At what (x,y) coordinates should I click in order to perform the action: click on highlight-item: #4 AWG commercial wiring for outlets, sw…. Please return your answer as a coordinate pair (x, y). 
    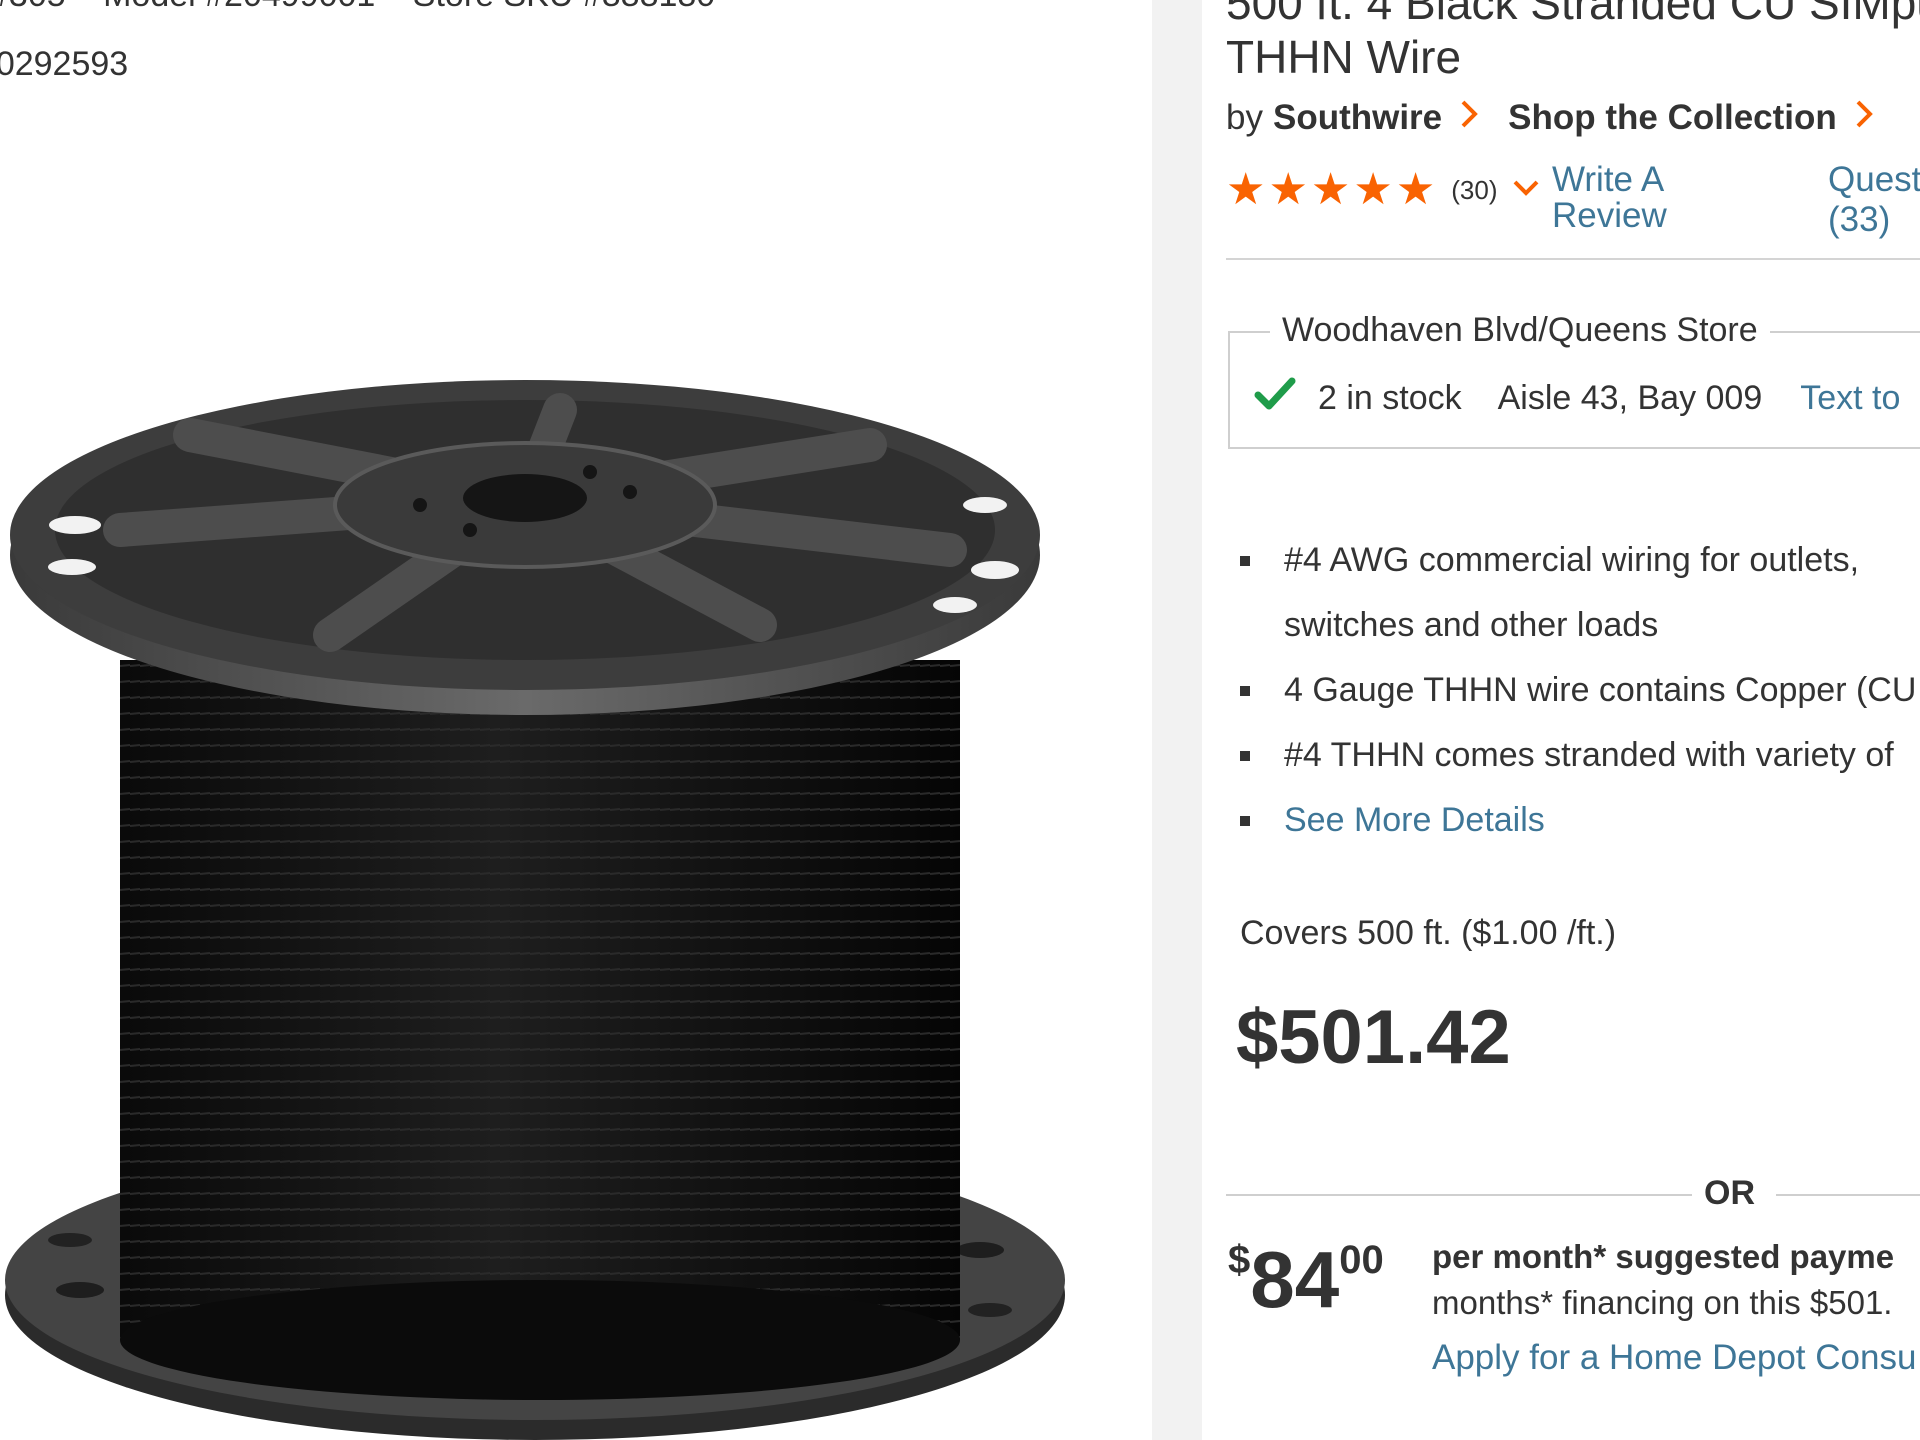
    Looking at the image, I should click on (1576, 593).